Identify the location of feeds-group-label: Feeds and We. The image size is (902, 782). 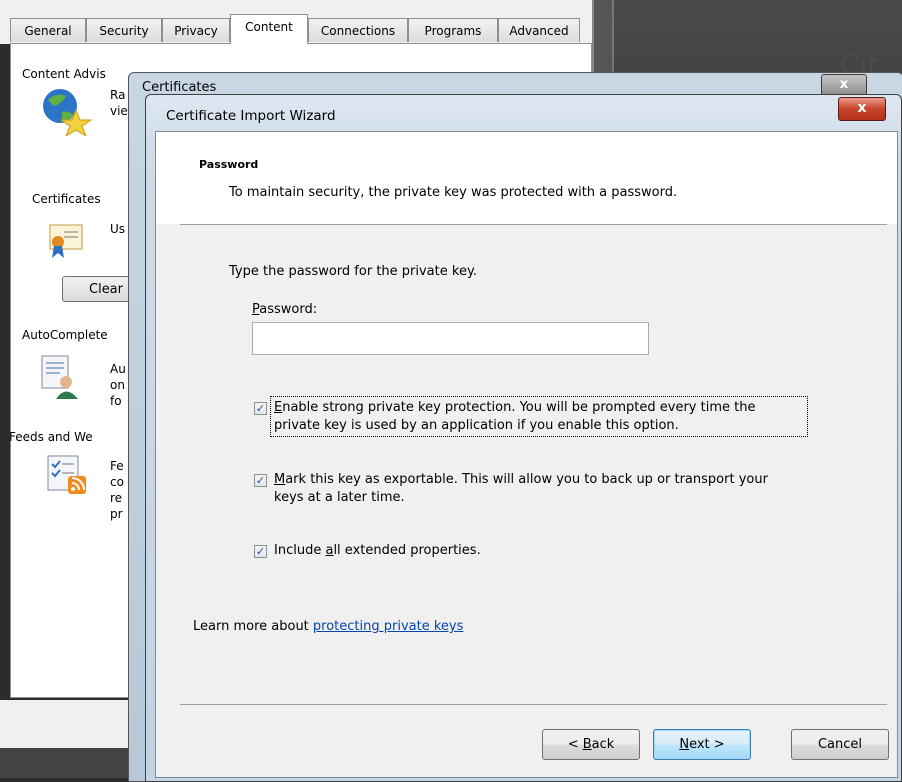
(51, 437).